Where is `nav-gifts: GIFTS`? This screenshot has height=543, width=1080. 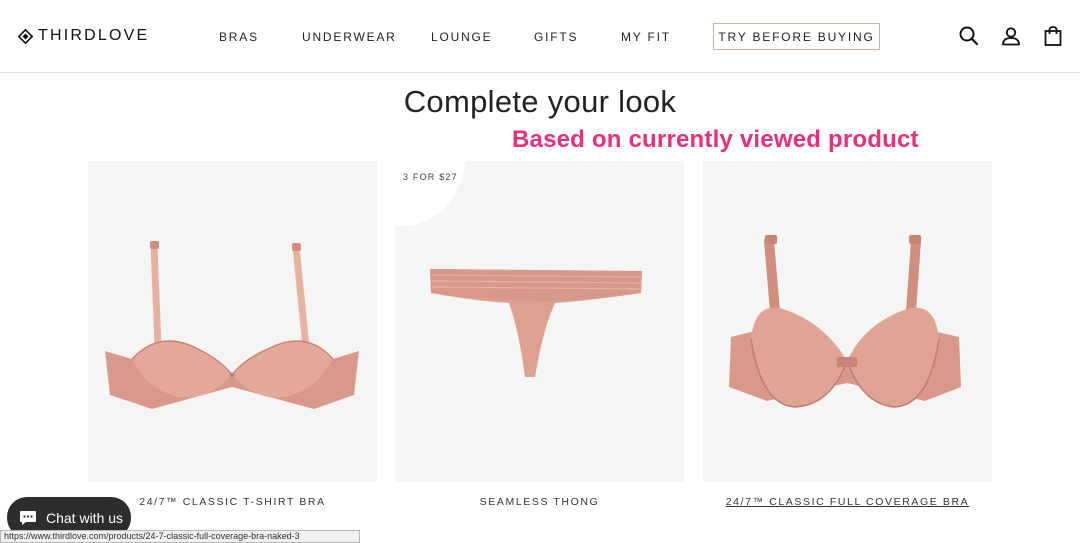 nav-gifts: GIFTS is located at coordinates (556, 37).